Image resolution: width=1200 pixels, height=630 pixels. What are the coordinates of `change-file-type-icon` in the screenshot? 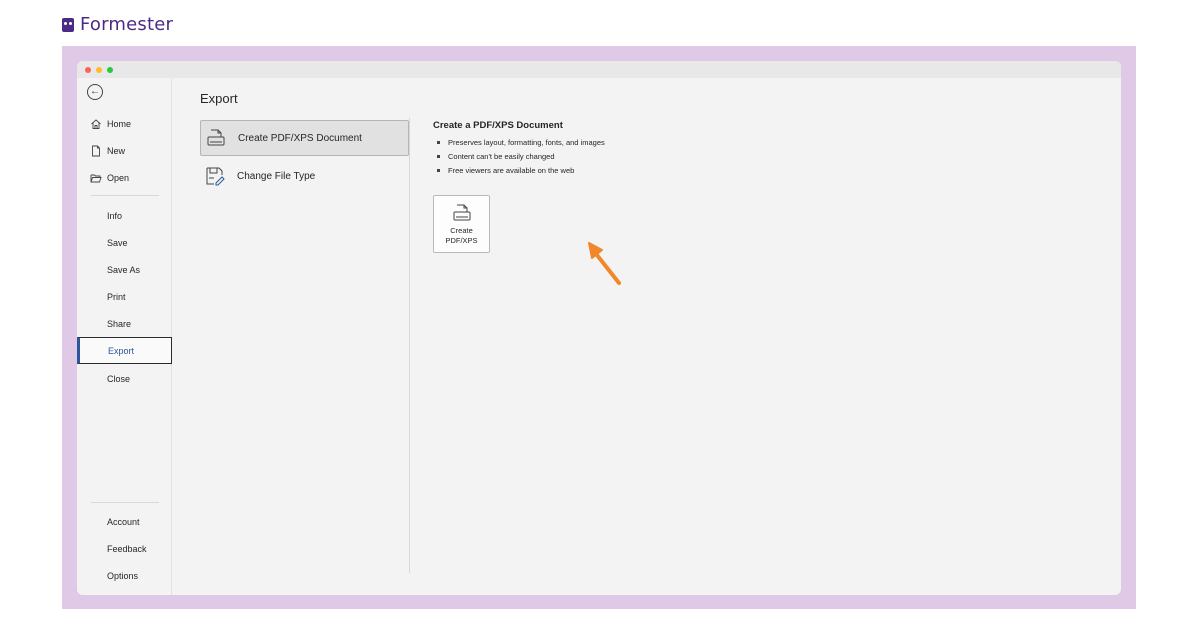 It's located at (215, 176).